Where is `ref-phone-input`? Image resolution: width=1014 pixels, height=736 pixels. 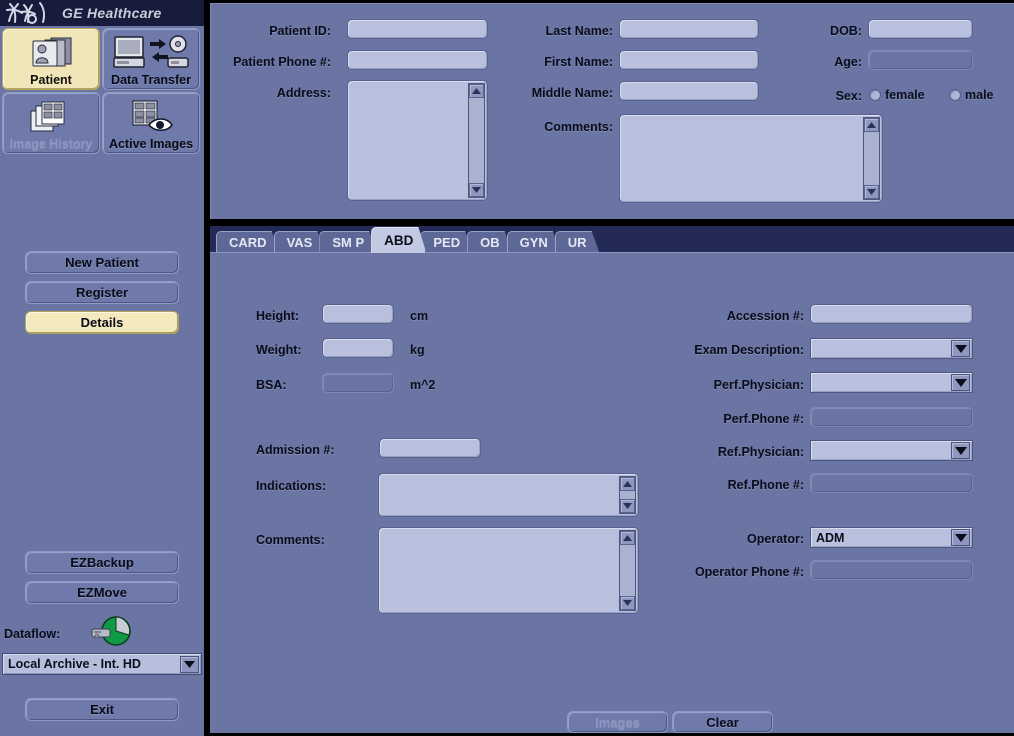
ref-phone-input is located at coordinates (891, 483).